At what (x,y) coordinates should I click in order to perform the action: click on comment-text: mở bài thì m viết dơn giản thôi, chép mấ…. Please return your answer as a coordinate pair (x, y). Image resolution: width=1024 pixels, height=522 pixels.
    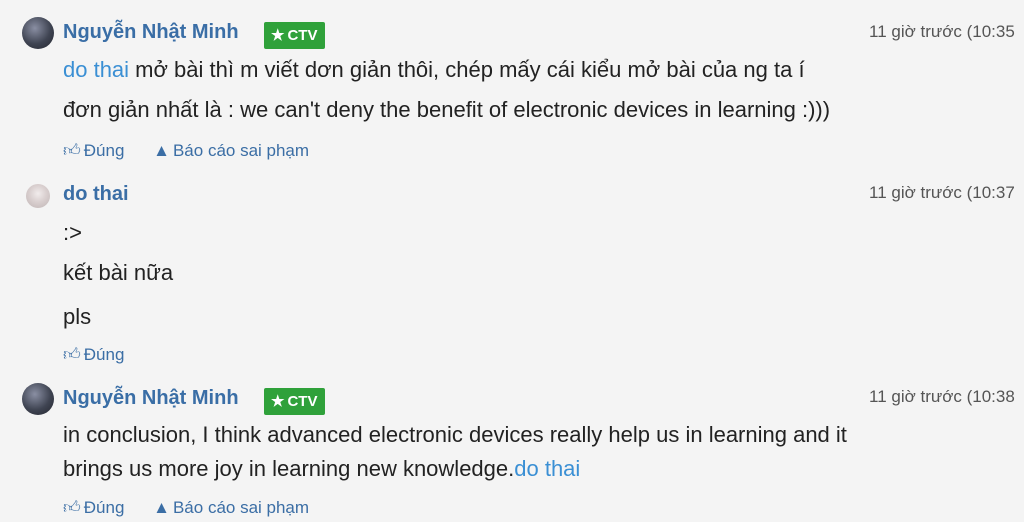
    Looking at the image, I should click on (467, 69).